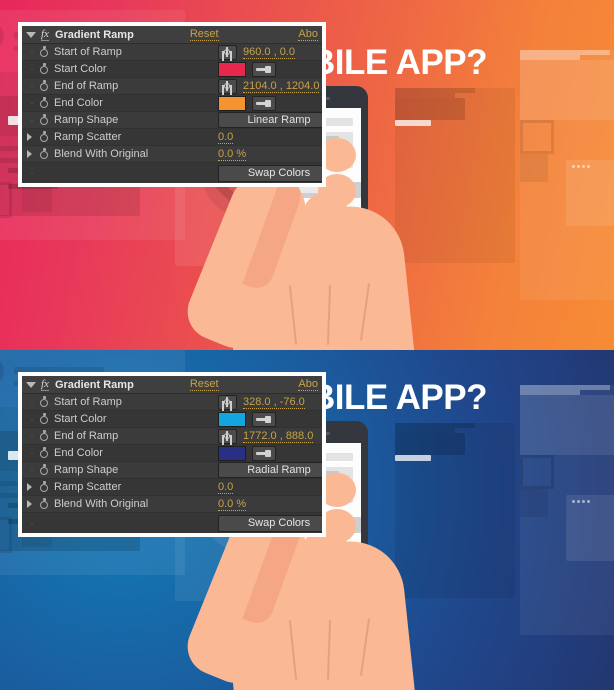 The image size is (614, 690). Describe the element at coordinates (269, 52) in the screenshot. I see `position-value: 960.0 , 0.0` at that location.